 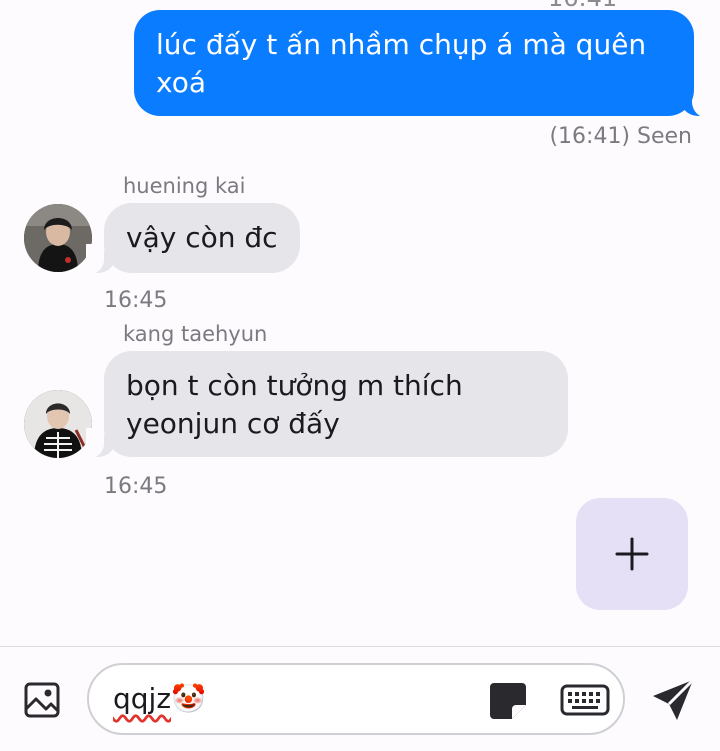 What do you see at coordinates (142, 698) in the screenshot?
I see `typed-text: qqjz` at bounding box center [142, 698].